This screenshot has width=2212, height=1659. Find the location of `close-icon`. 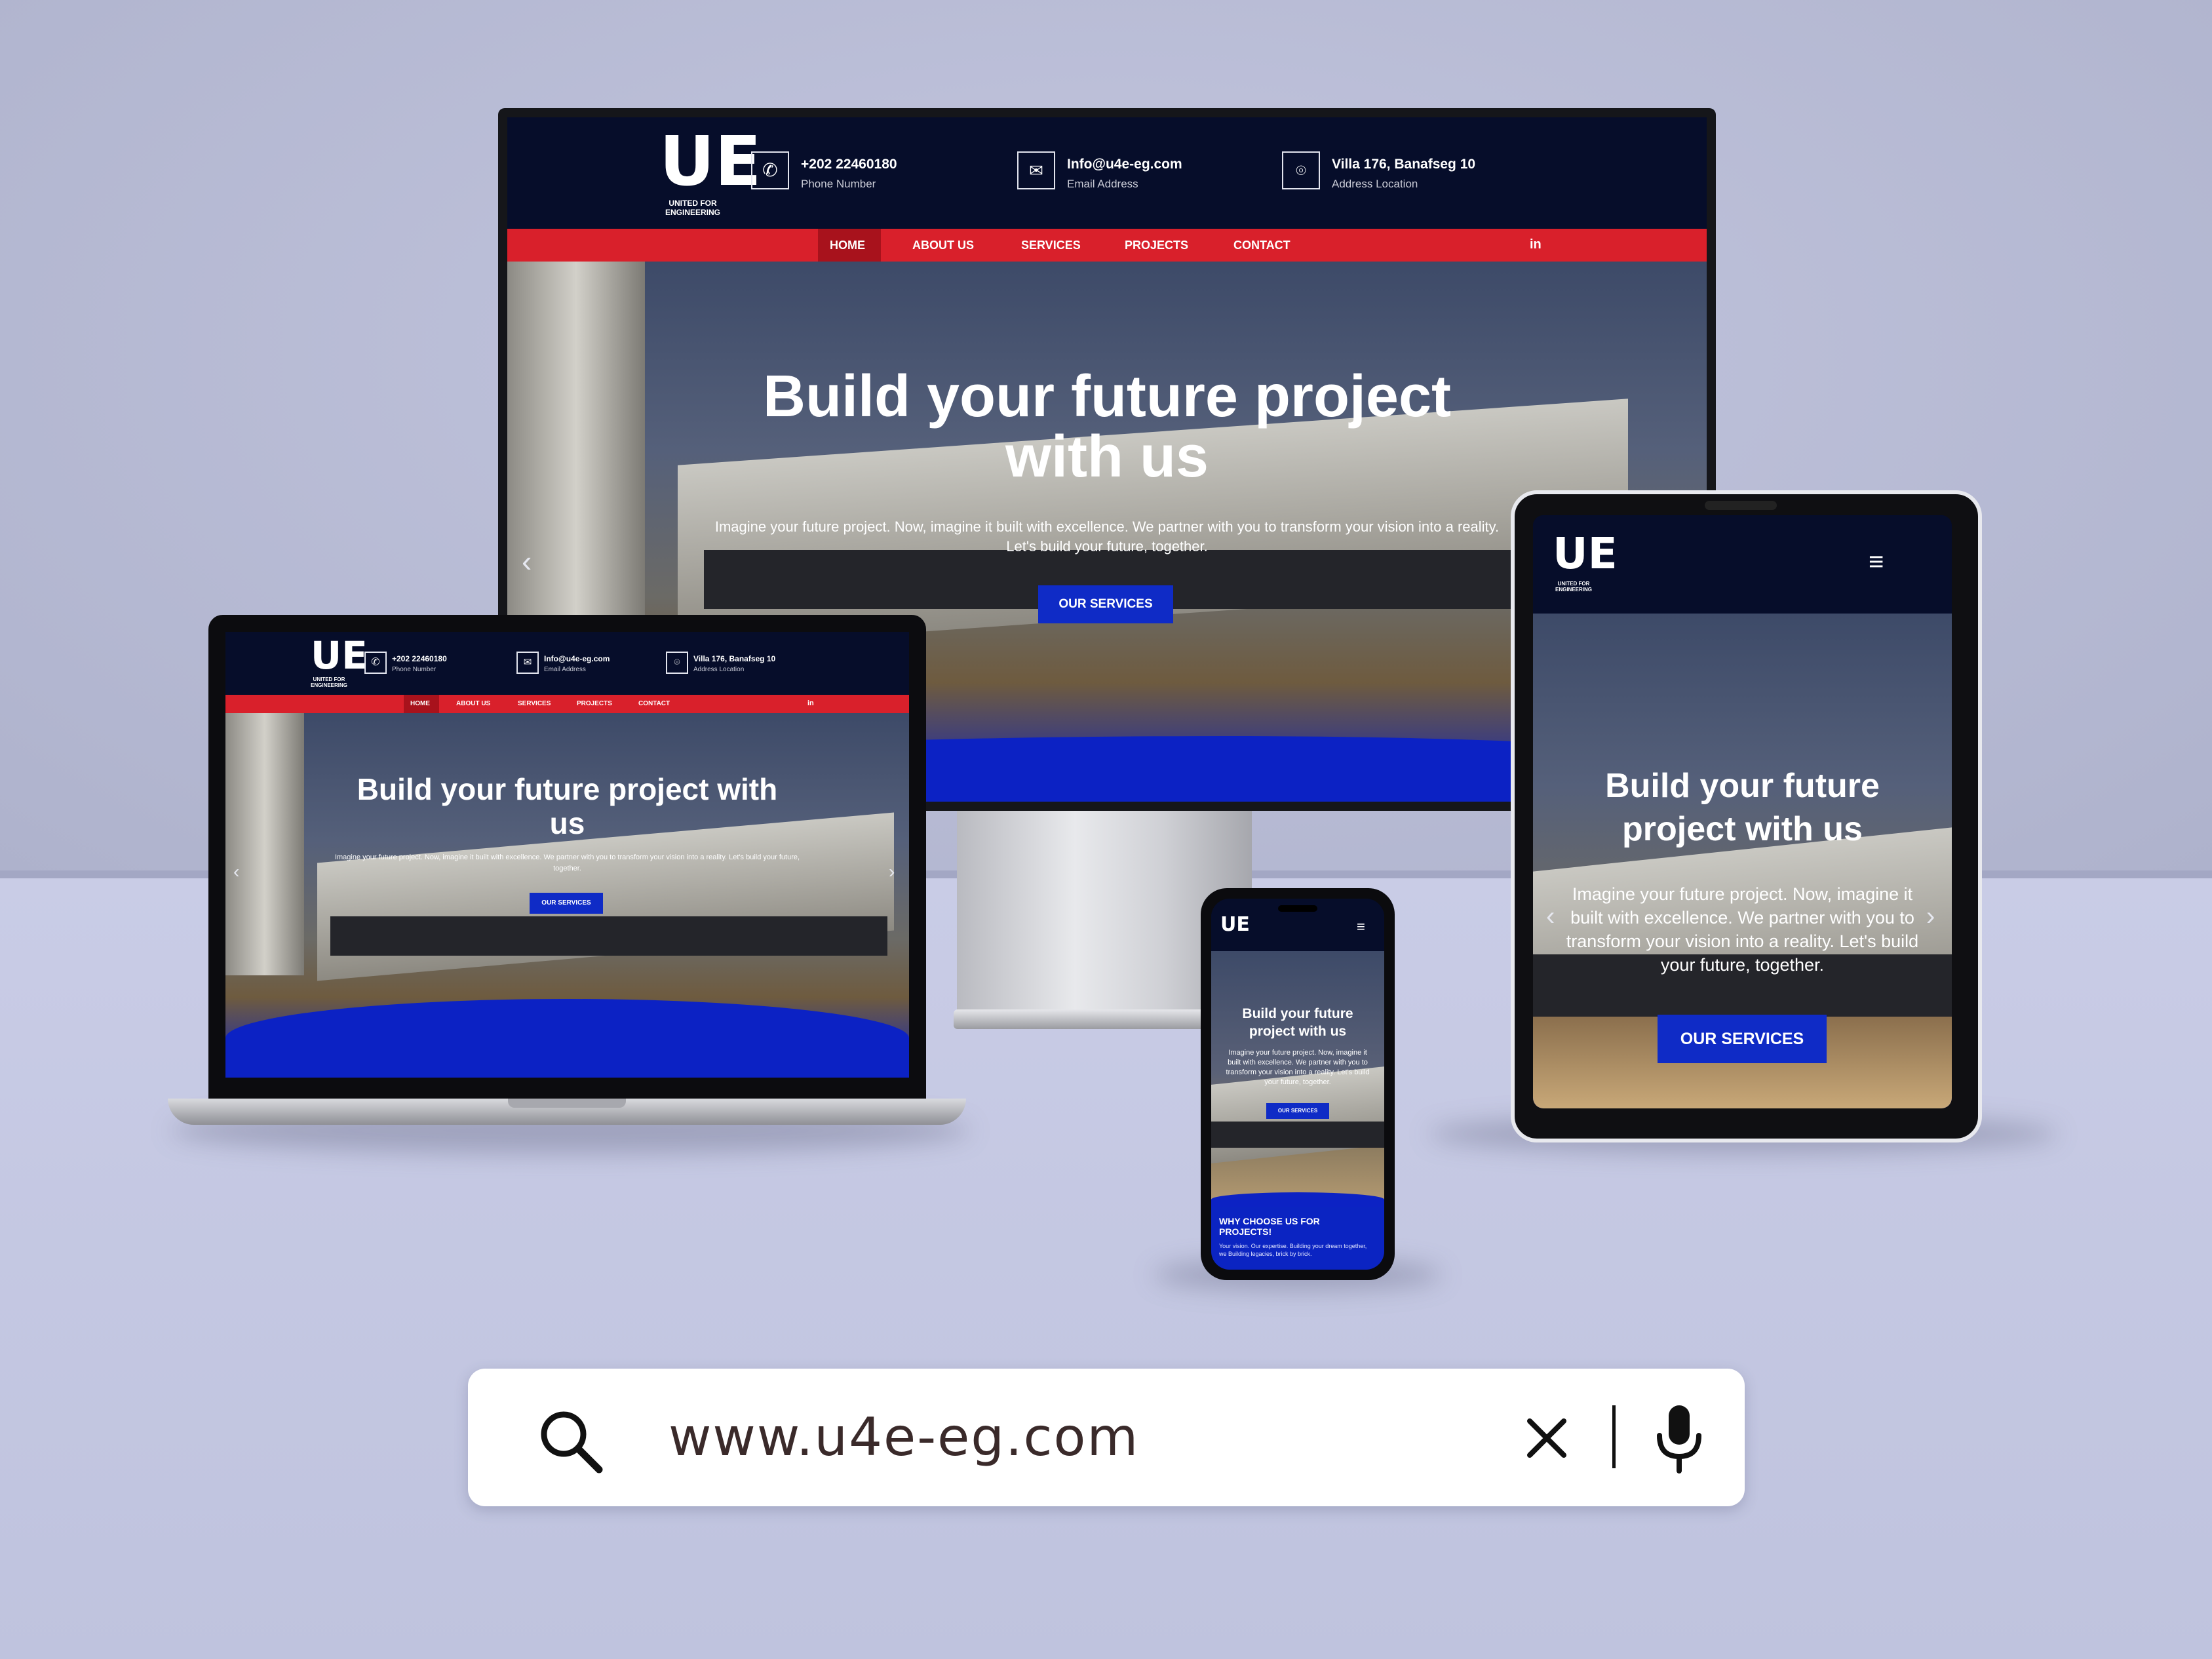

close-icon is located at coordinates (1547, 1438).